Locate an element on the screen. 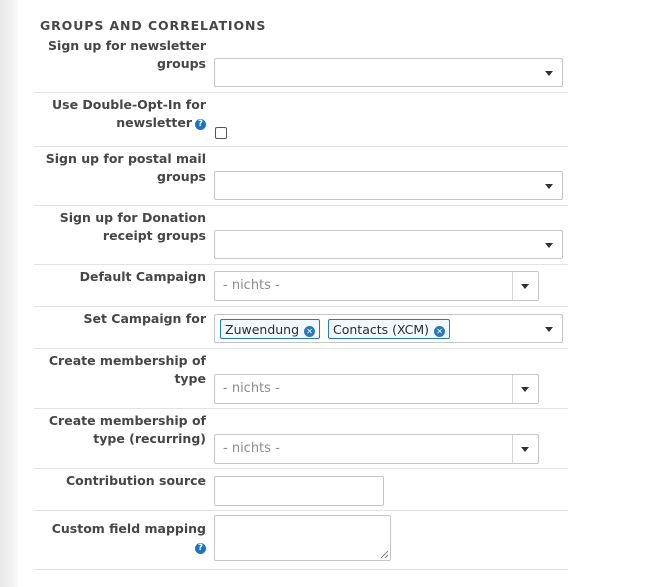 The image size is (655, 587). donation-receipt-groups-select is located at coordinates (388, 244).